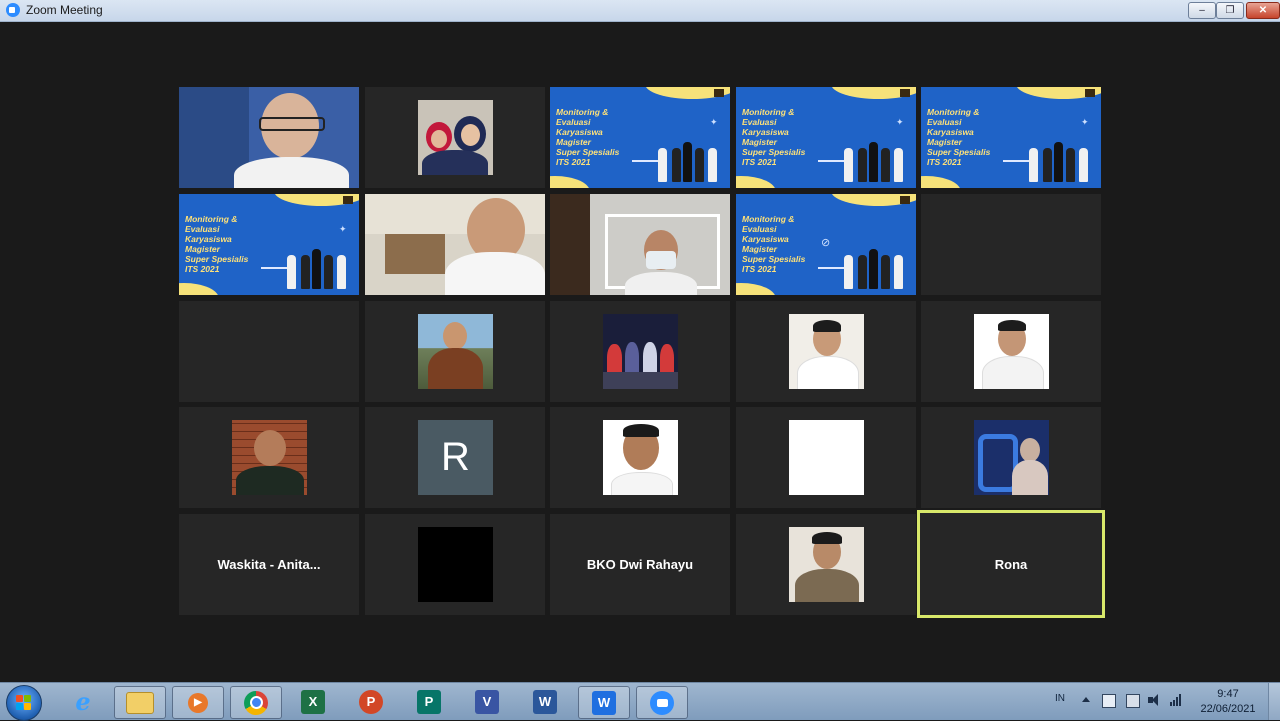  What do you see at coordinates (1060, 698) in the screenshot?
I see `language-indicator: IN` at bounding box center [1060, 698].